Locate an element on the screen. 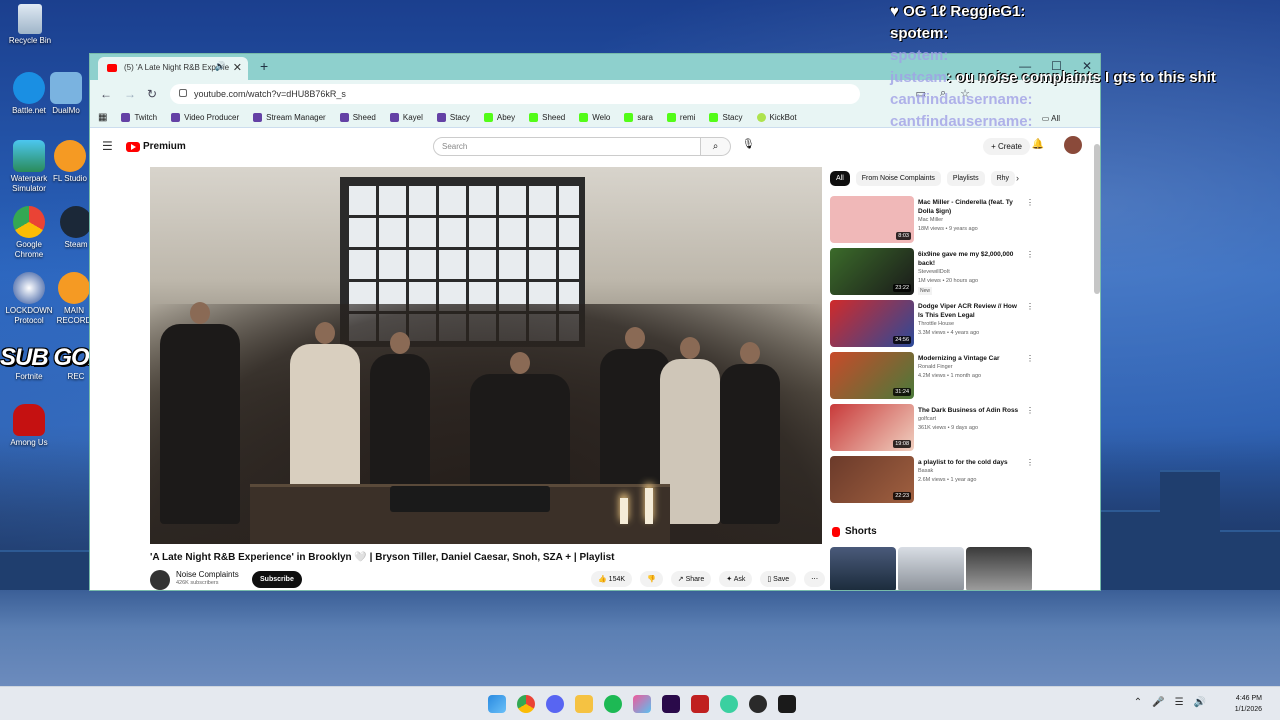  bookmark-stacy: Stacy is located at coordinates (453, 117).